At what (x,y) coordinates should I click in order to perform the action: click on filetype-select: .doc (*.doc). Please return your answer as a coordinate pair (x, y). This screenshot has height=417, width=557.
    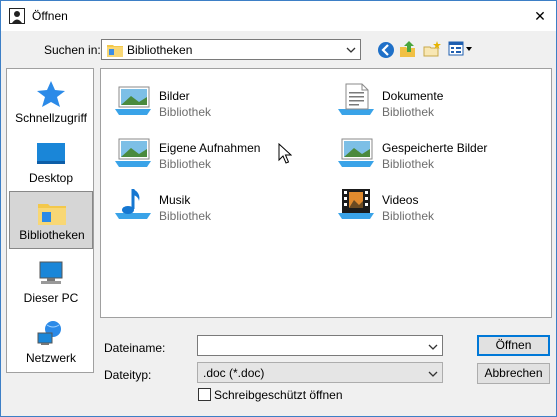
    Looking at the image, I should click on (320, 372).